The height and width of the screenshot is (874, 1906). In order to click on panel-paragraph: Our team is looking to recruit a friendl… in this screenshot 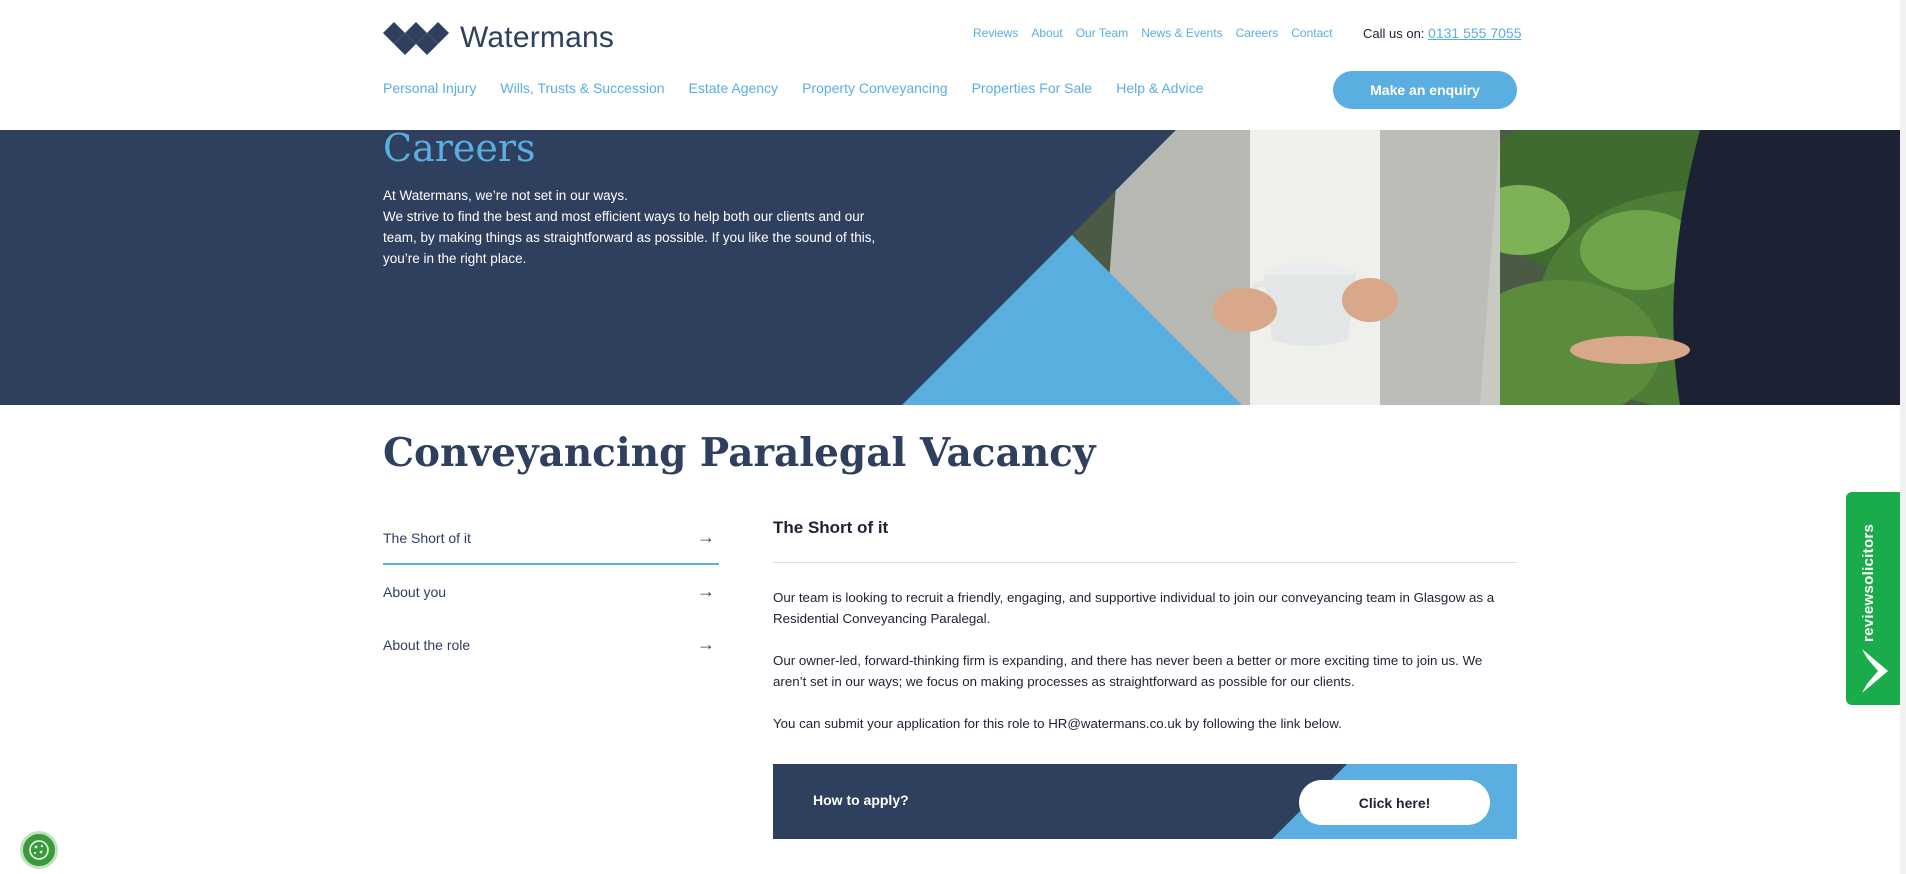, I will do `click(1134, 608)`.